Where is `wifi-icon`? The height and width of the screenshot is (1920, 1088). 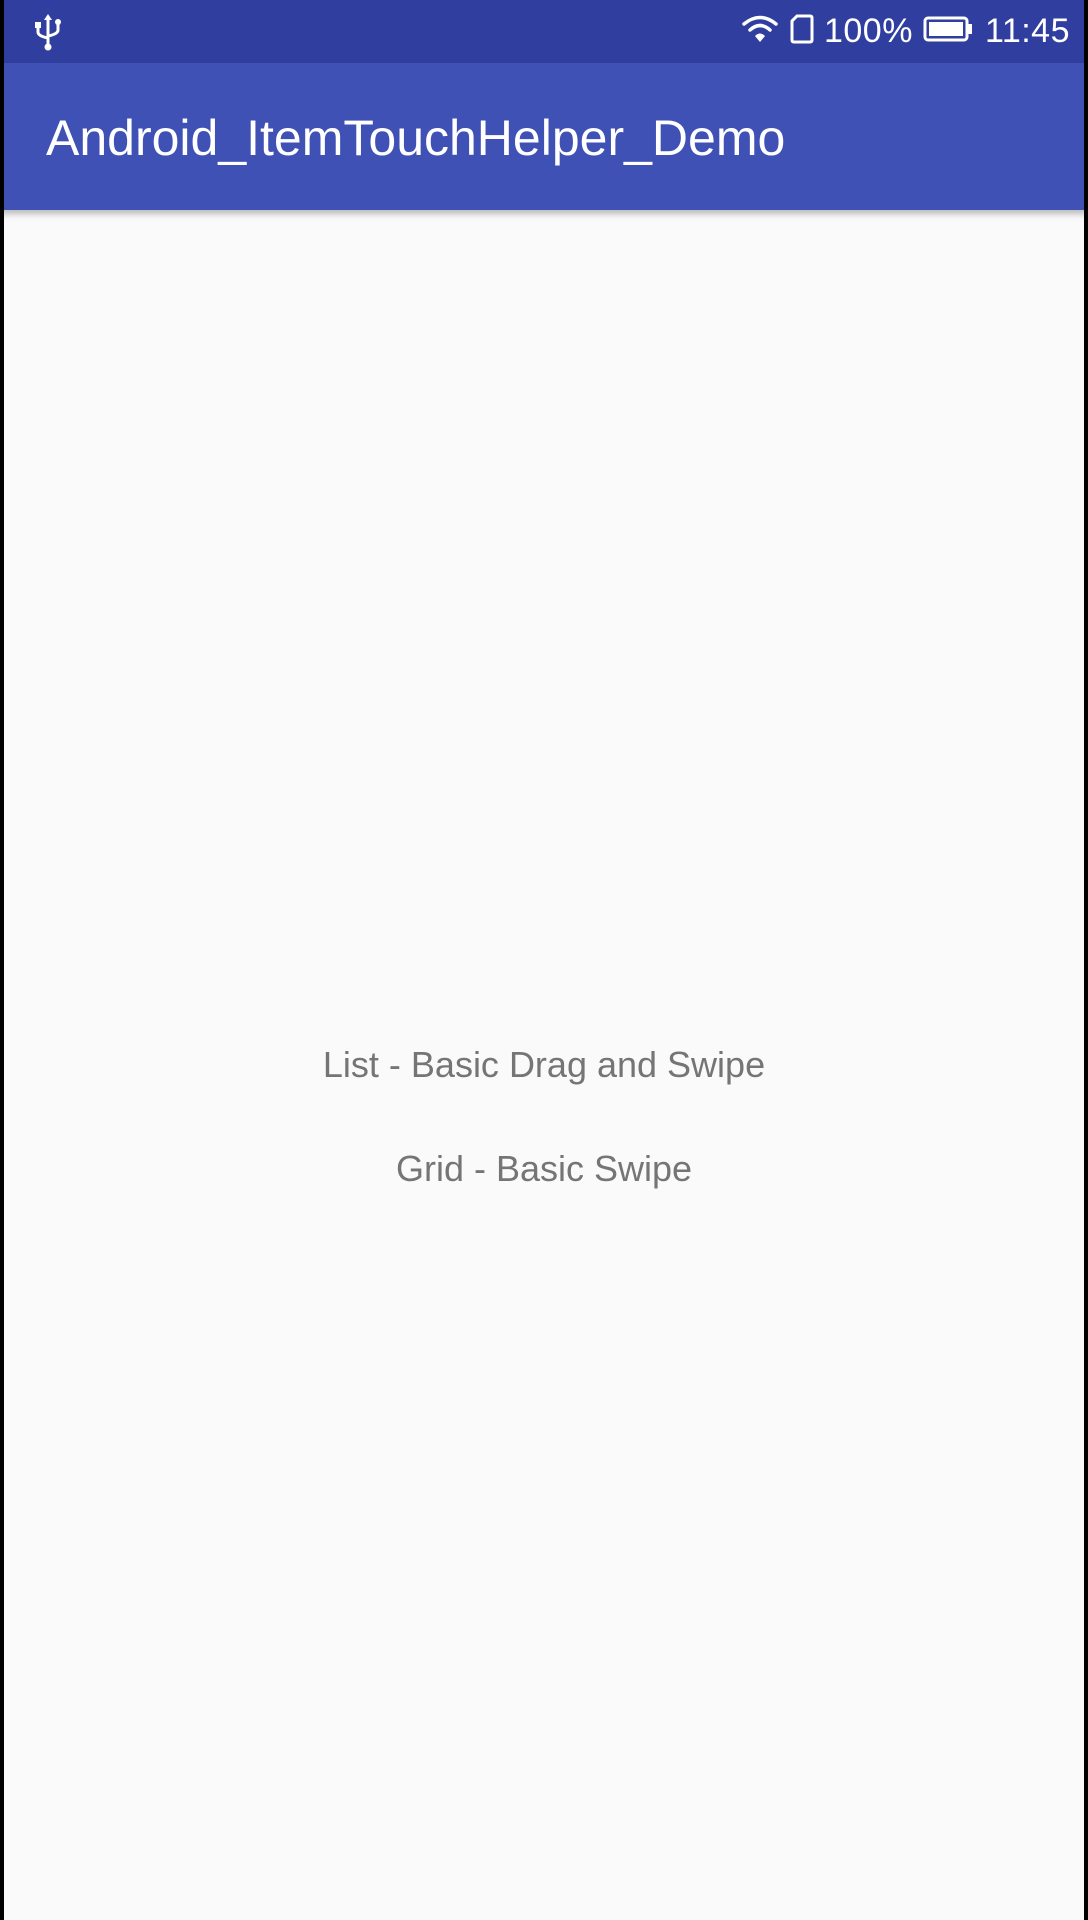 wifi-icon is located at coordinates (760, 31).